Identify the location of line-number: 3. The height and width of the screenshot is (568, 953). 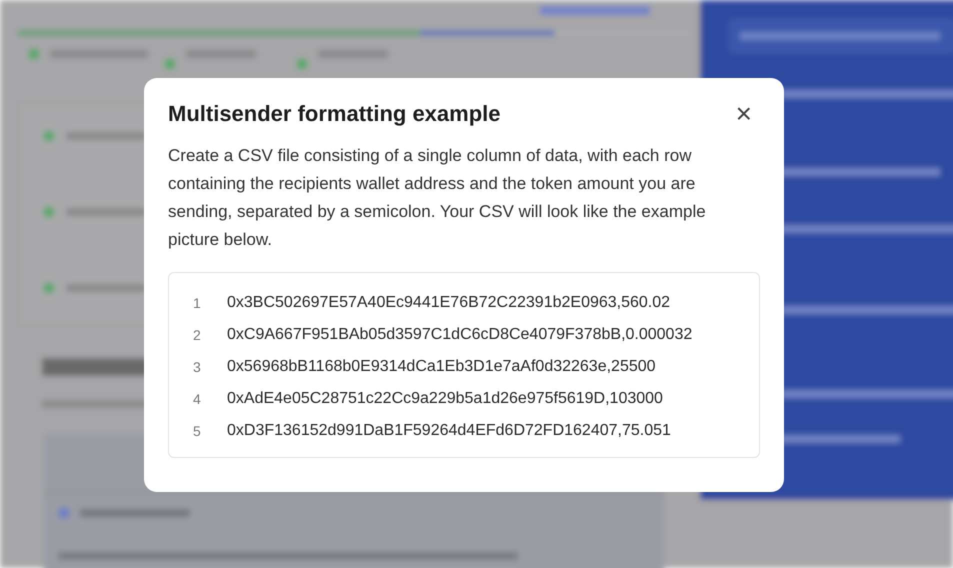
(197, 367).